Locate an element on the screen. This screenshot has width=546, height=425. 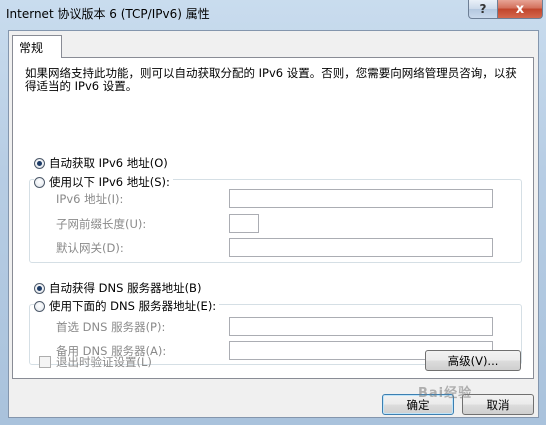
watermark-text: Bai经验 is located at coordinates (445, 393).